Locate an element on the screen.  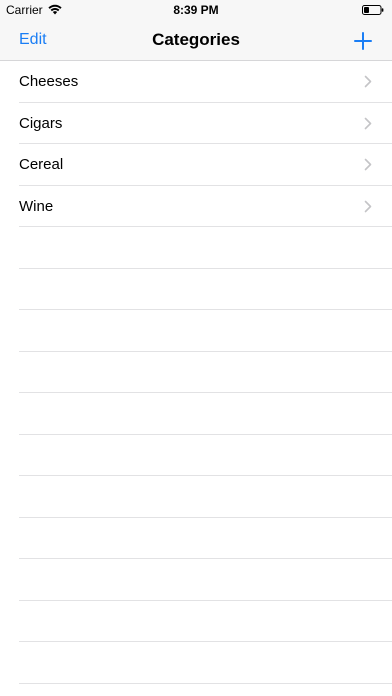
page-title: Categories is located at coordinates (196, 39).